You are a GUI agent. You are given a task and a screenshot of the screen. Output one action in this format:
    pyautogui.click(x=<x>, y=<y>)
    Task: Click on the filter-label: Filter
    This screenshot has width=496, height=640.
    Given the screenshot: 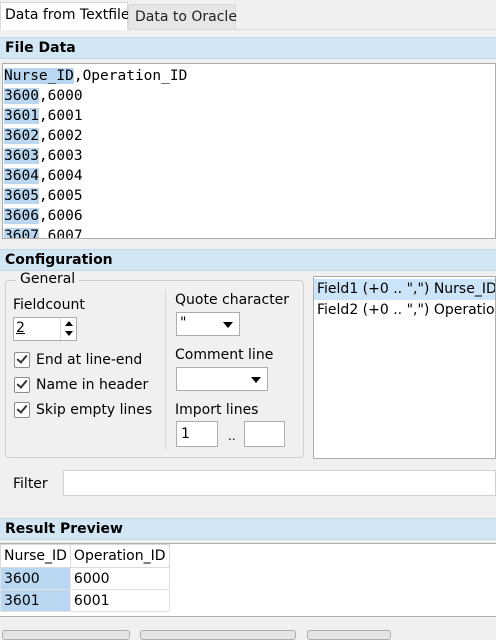 What is the action you would take?
    pyautogui.click(x=30, y=484)
    